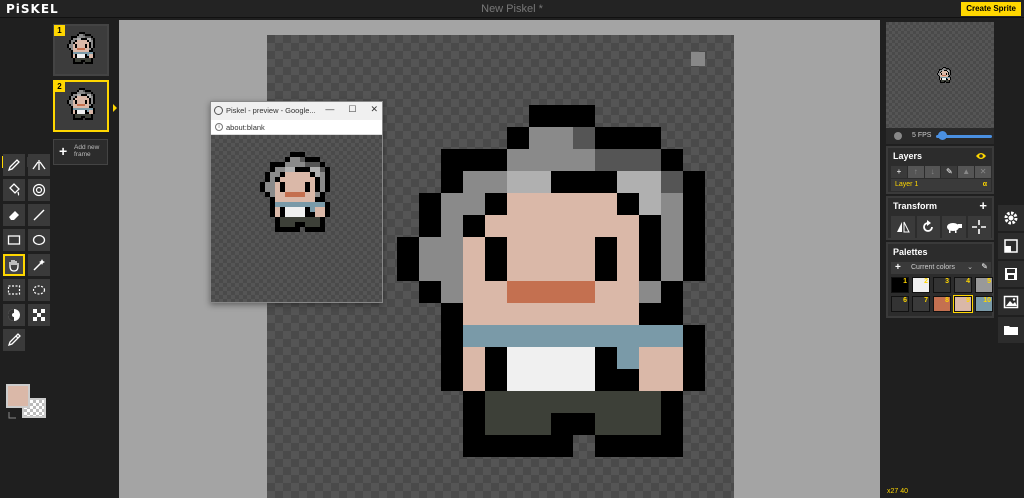  Describe the element at coordinates (921, 285) in the screenshot. I see `palette-swatch: 2` at that location.